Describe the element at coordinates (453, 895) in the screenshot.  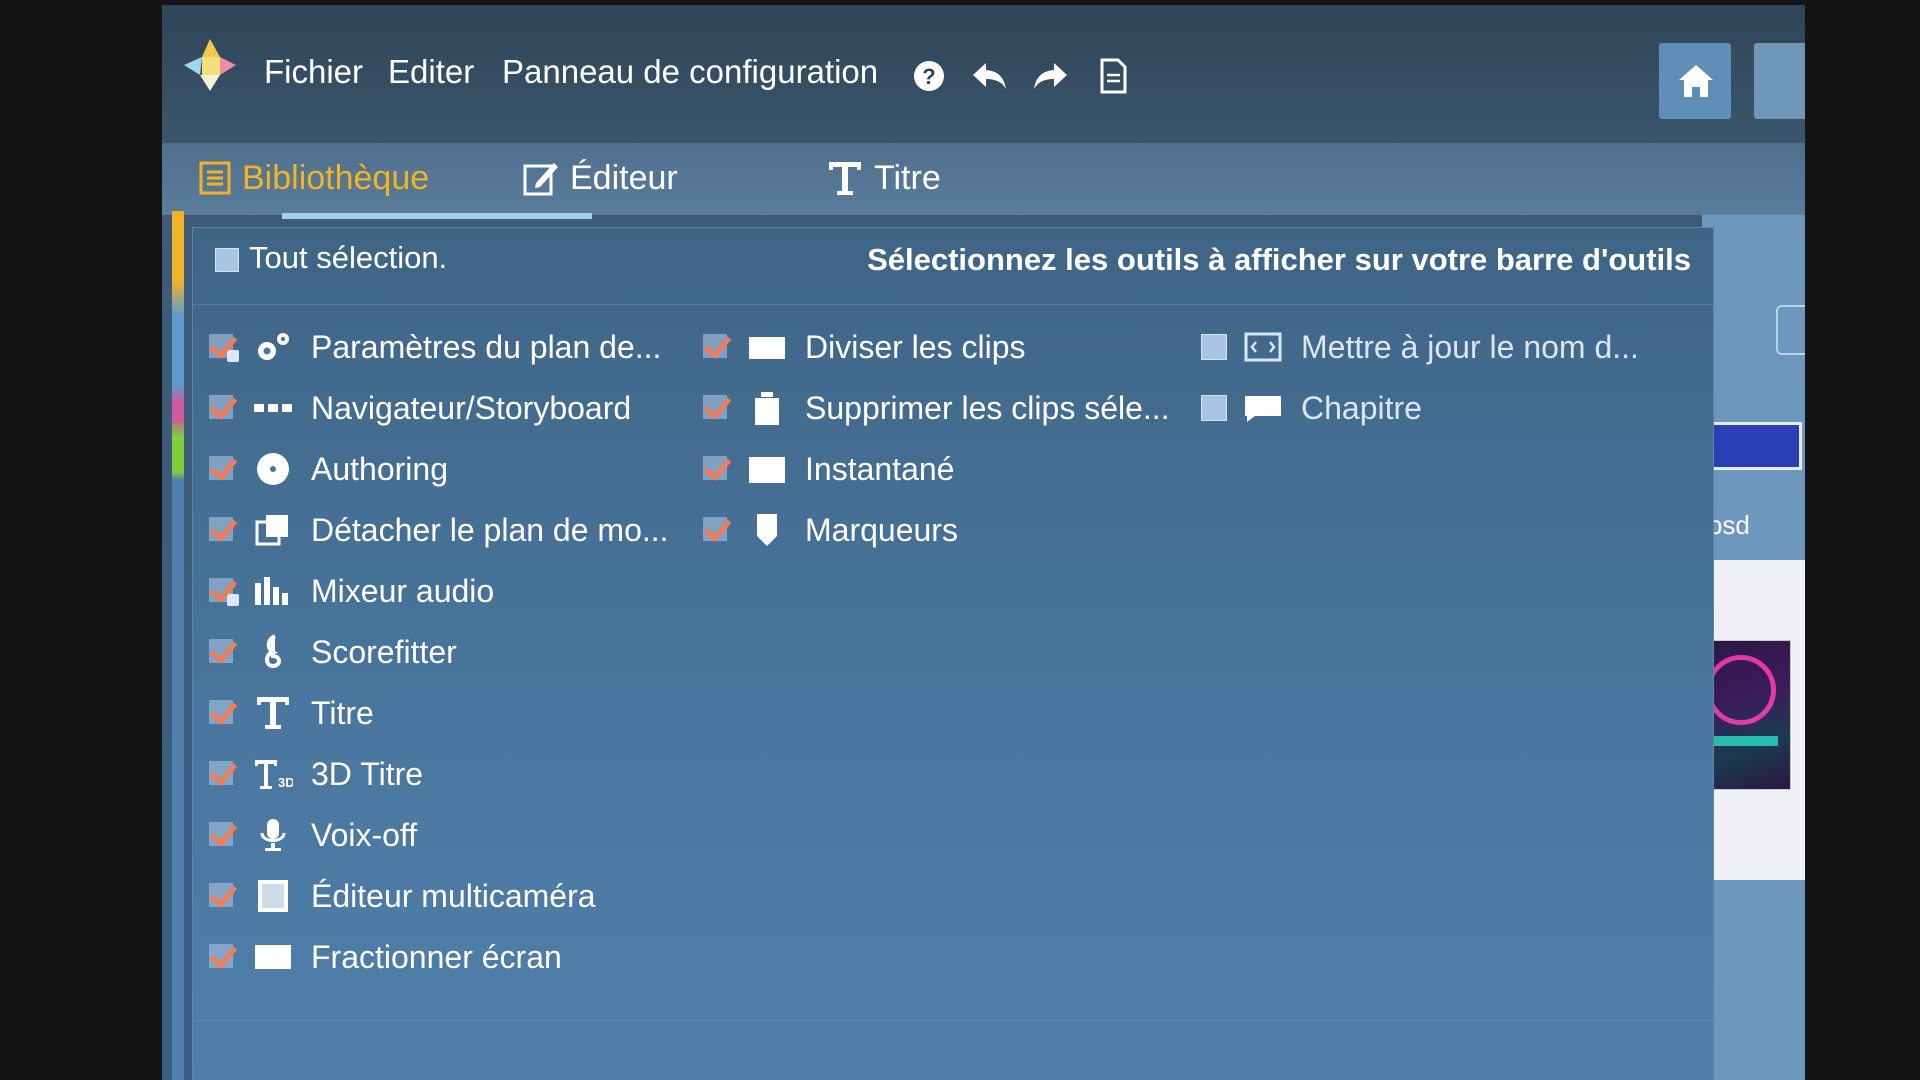
I see `tool-label: Éditeur multicaméra` at that location.